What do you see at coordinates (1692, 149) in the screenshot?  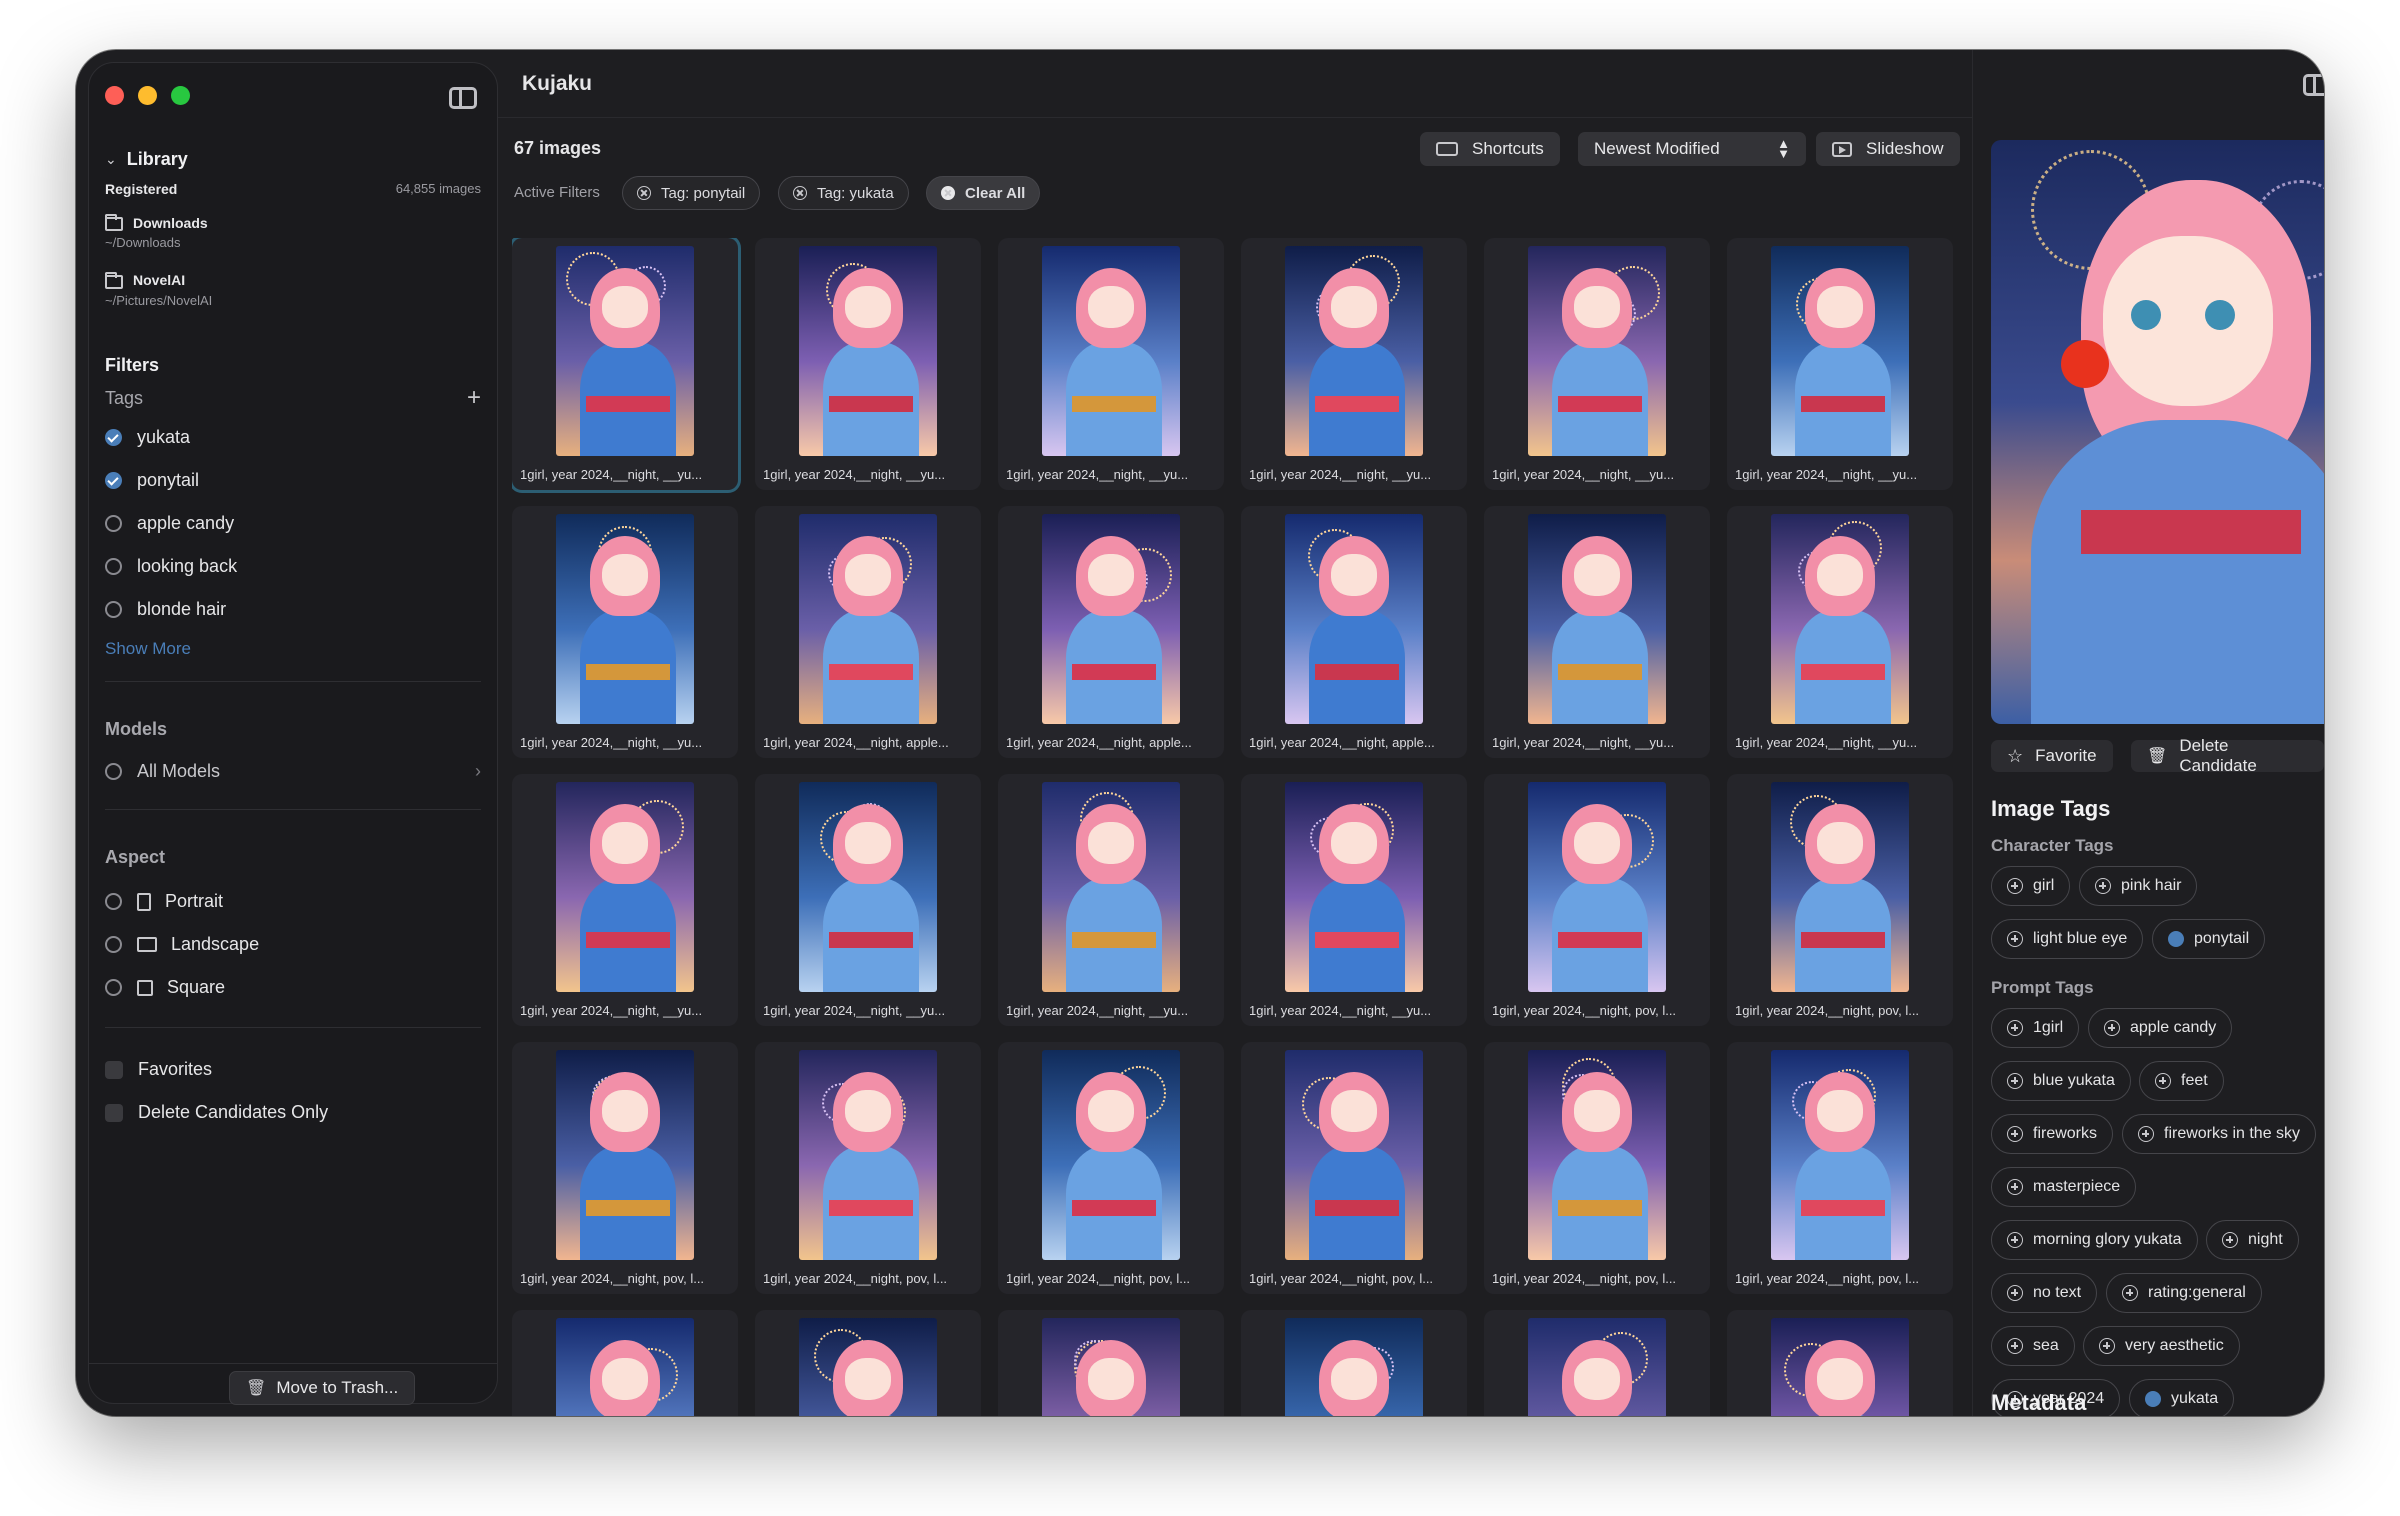 I see `sort-select: Newest Modified ▲ ▼` at bounding box center [1692, 149].